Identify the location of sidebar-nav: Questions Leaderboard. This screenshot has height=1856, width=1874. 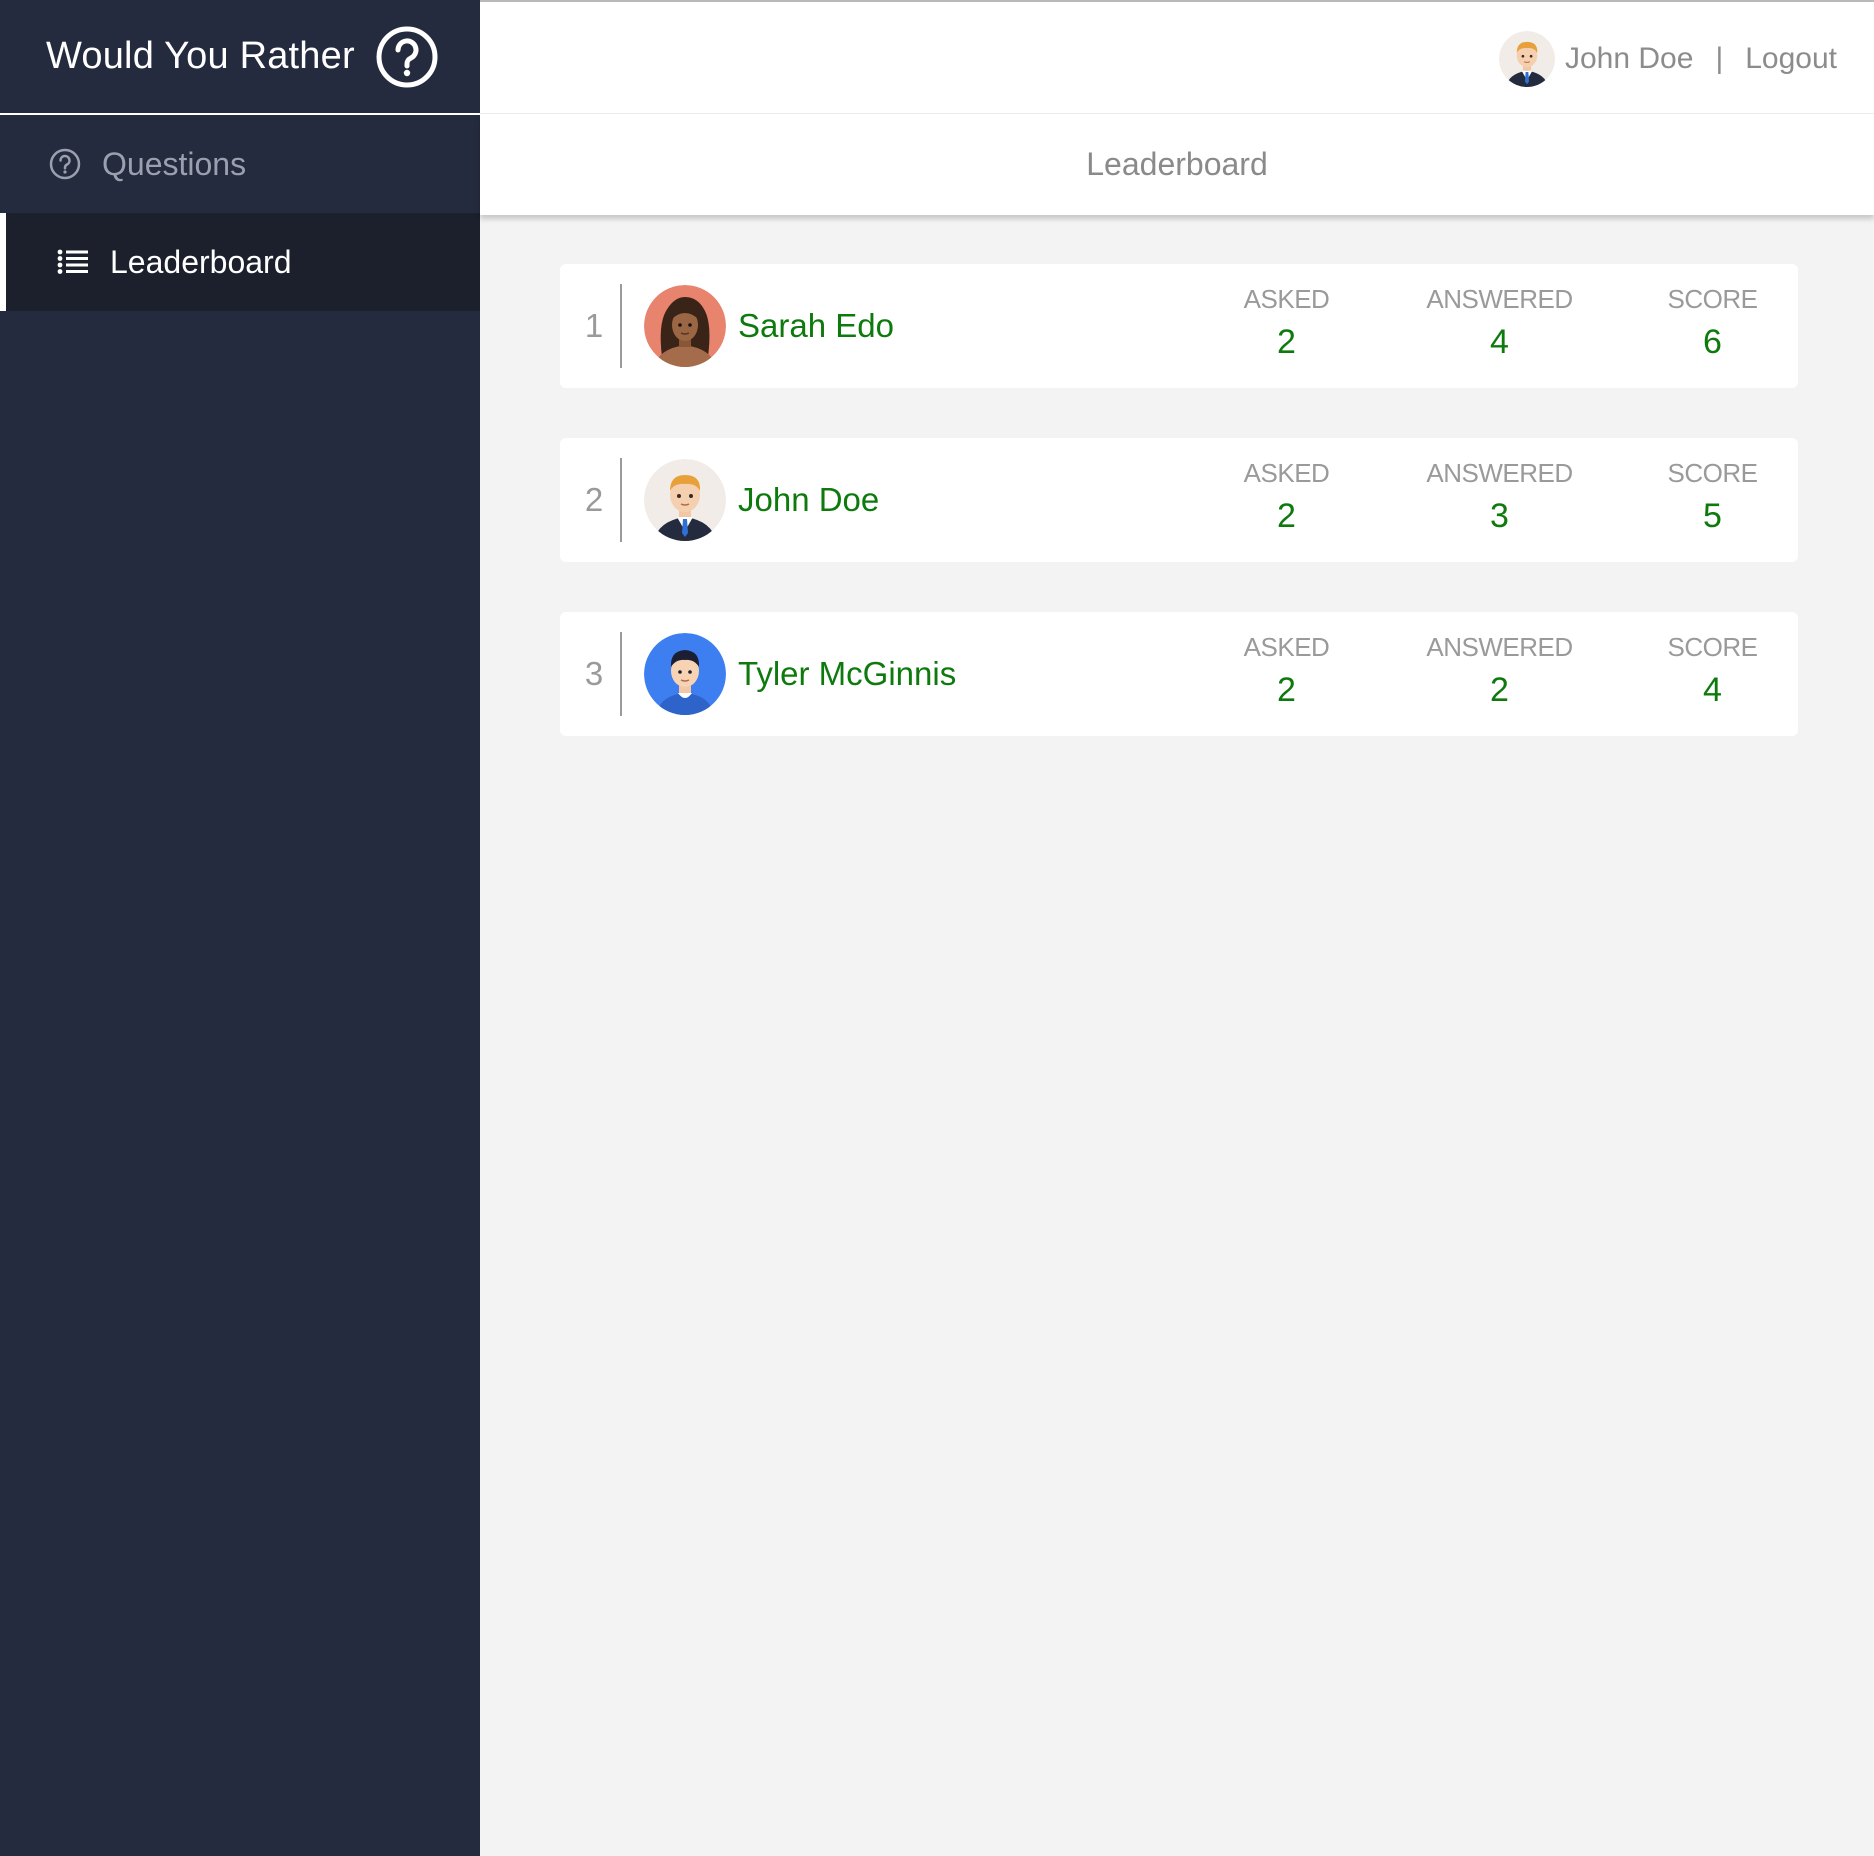
(240, 213).